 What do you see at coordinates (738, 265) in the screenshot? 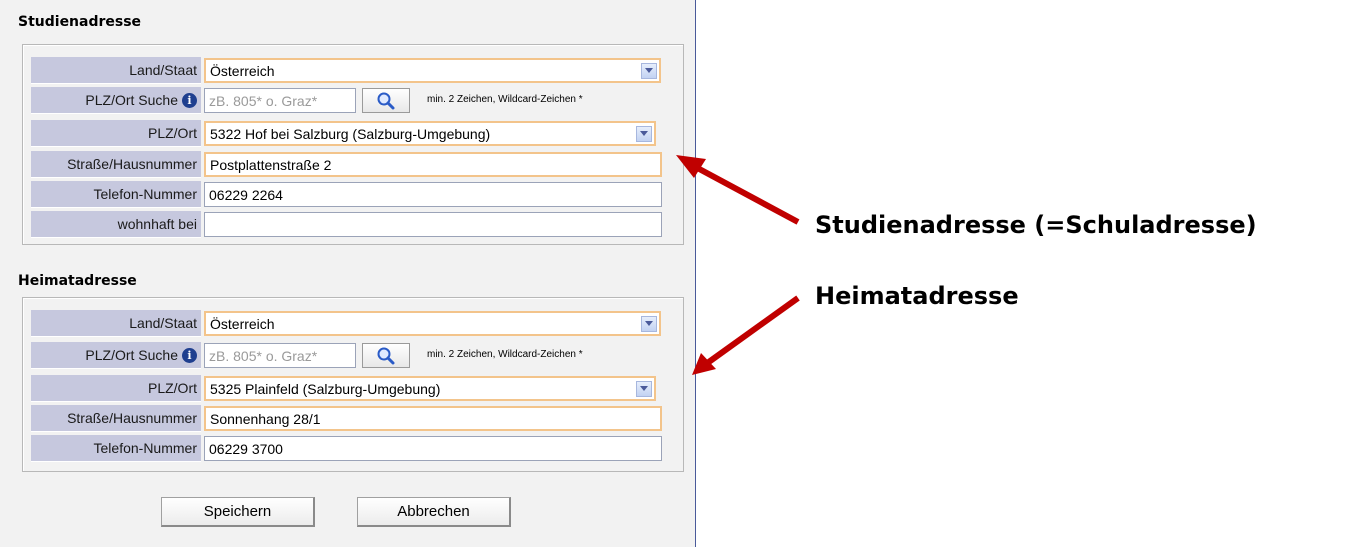
I see `annotation-arrows` at bounding box center [738, 265].